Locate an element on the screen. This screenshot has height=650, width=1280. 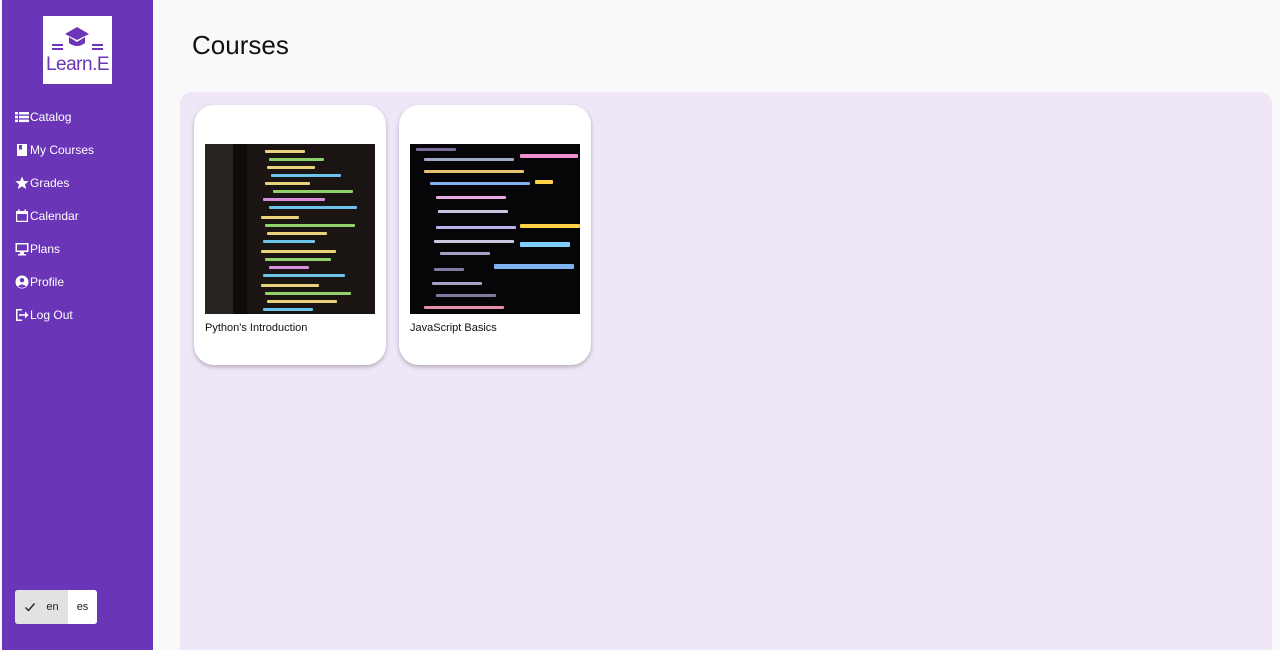
monitor-icon is located at coordinates (21, 248).